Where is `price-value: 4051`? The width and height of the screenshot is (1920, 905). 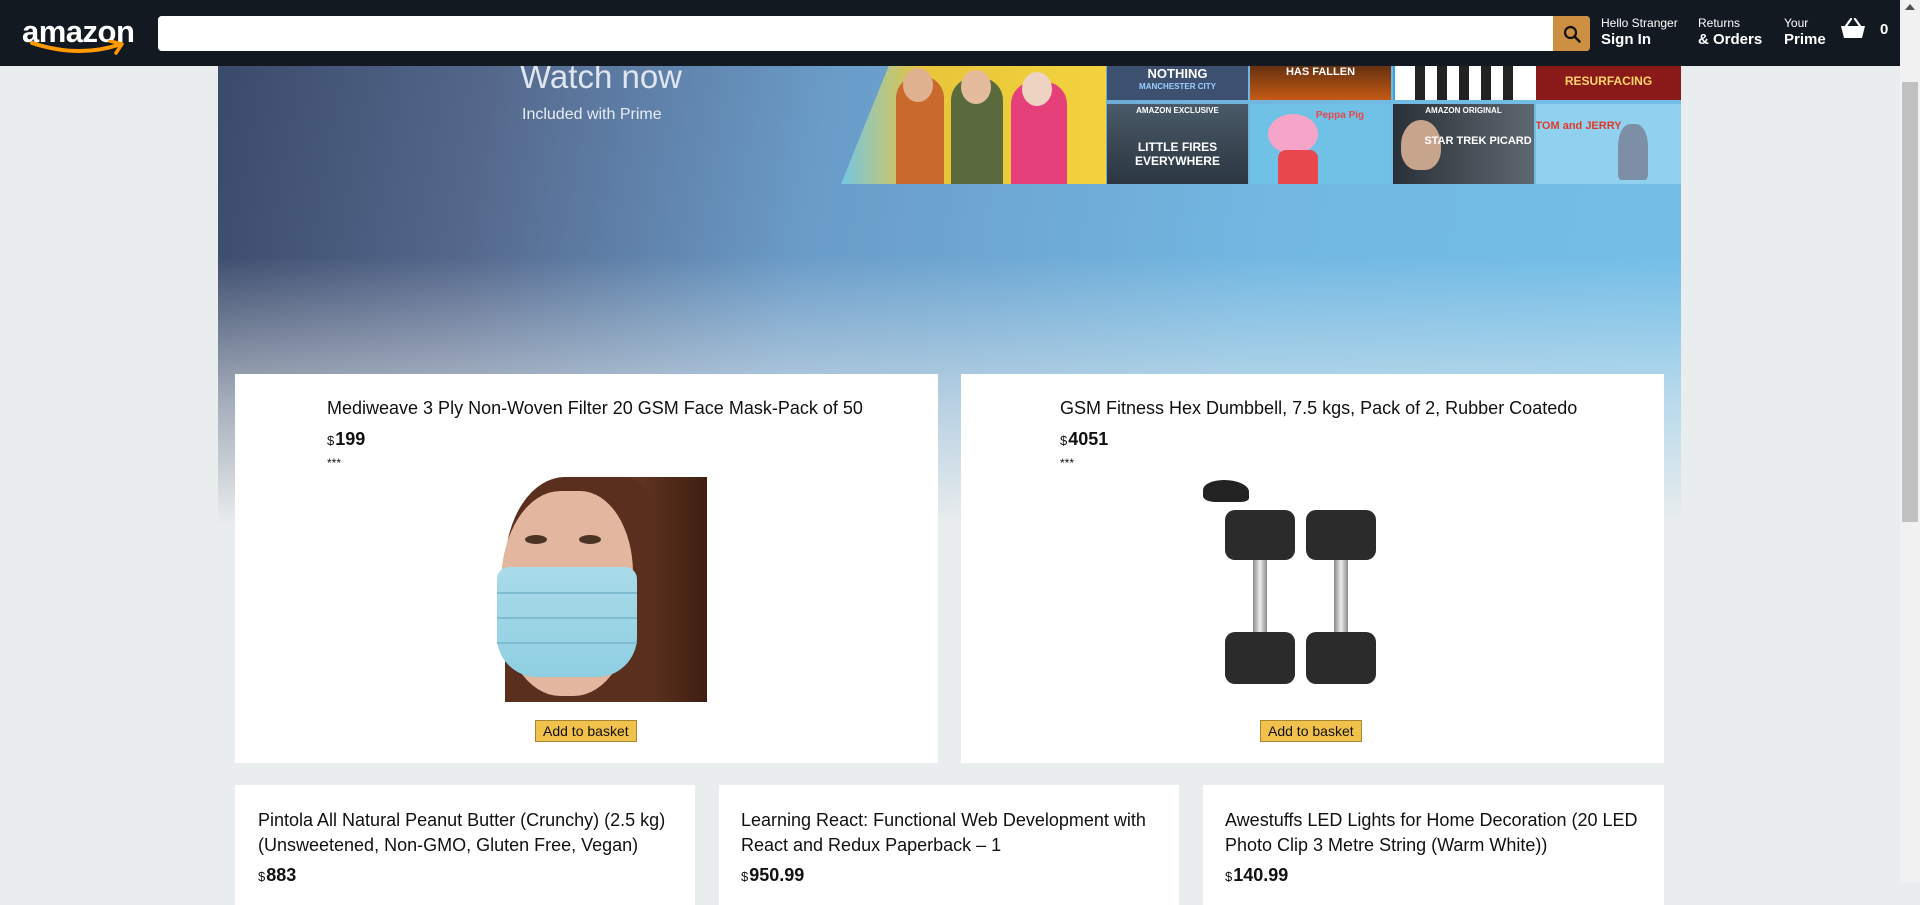 price-value: 4051 is located at coordinates (1088, 439).